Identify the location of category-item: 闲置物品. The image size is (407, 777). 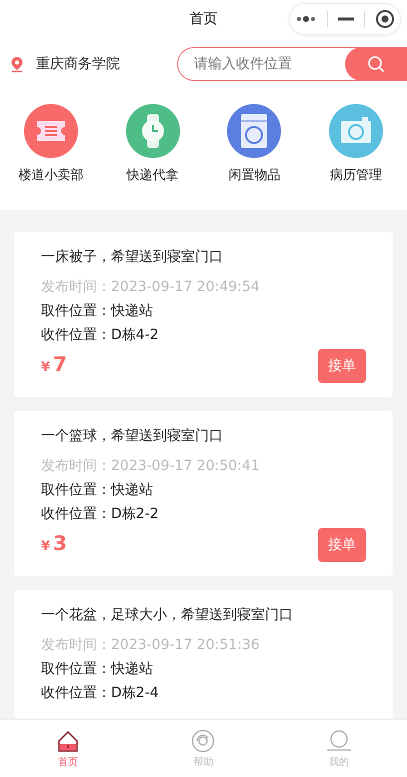
(254, 144).